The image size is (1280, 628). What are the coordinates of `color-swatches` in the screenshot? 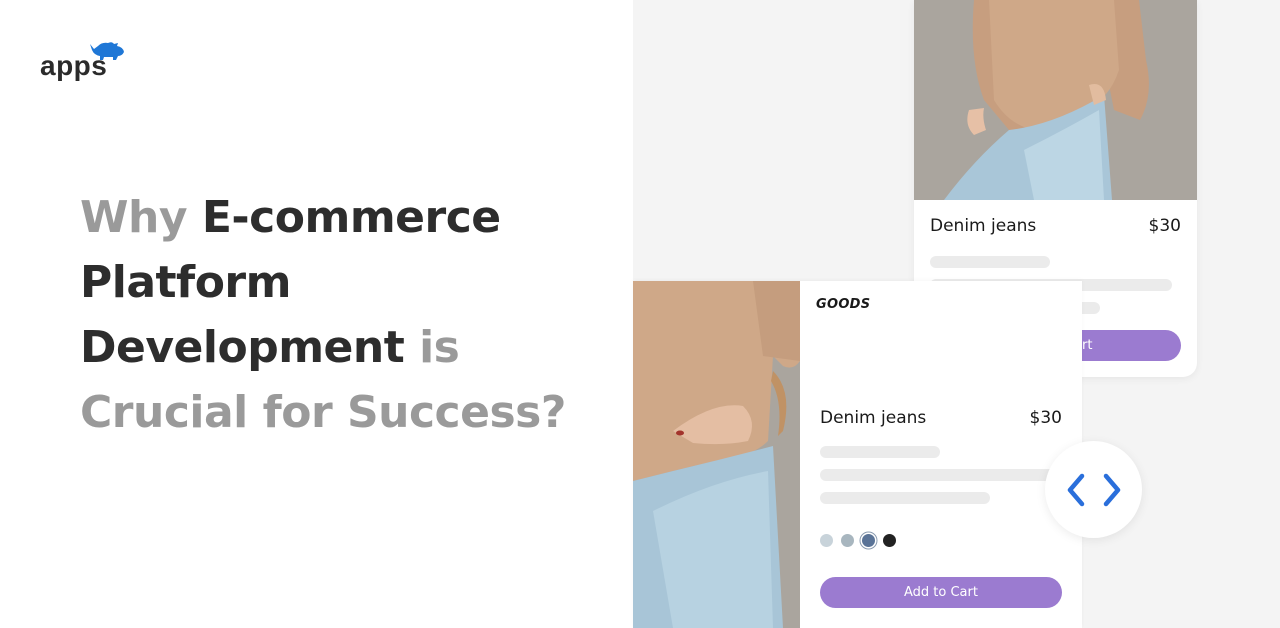 It's located at (858, 540).